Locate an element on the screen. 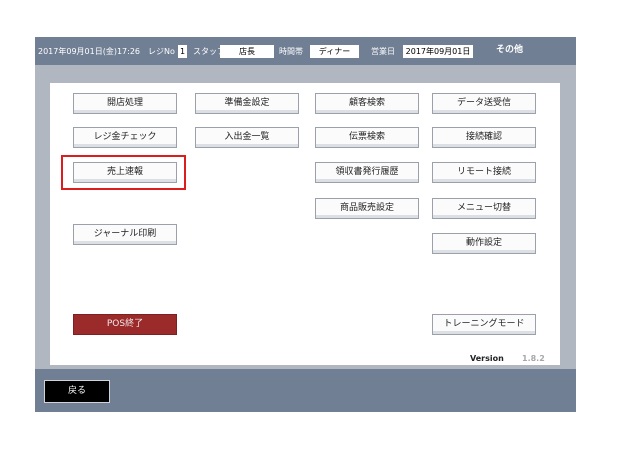  staff-value: 店長 is located at coordinates (247, 51).